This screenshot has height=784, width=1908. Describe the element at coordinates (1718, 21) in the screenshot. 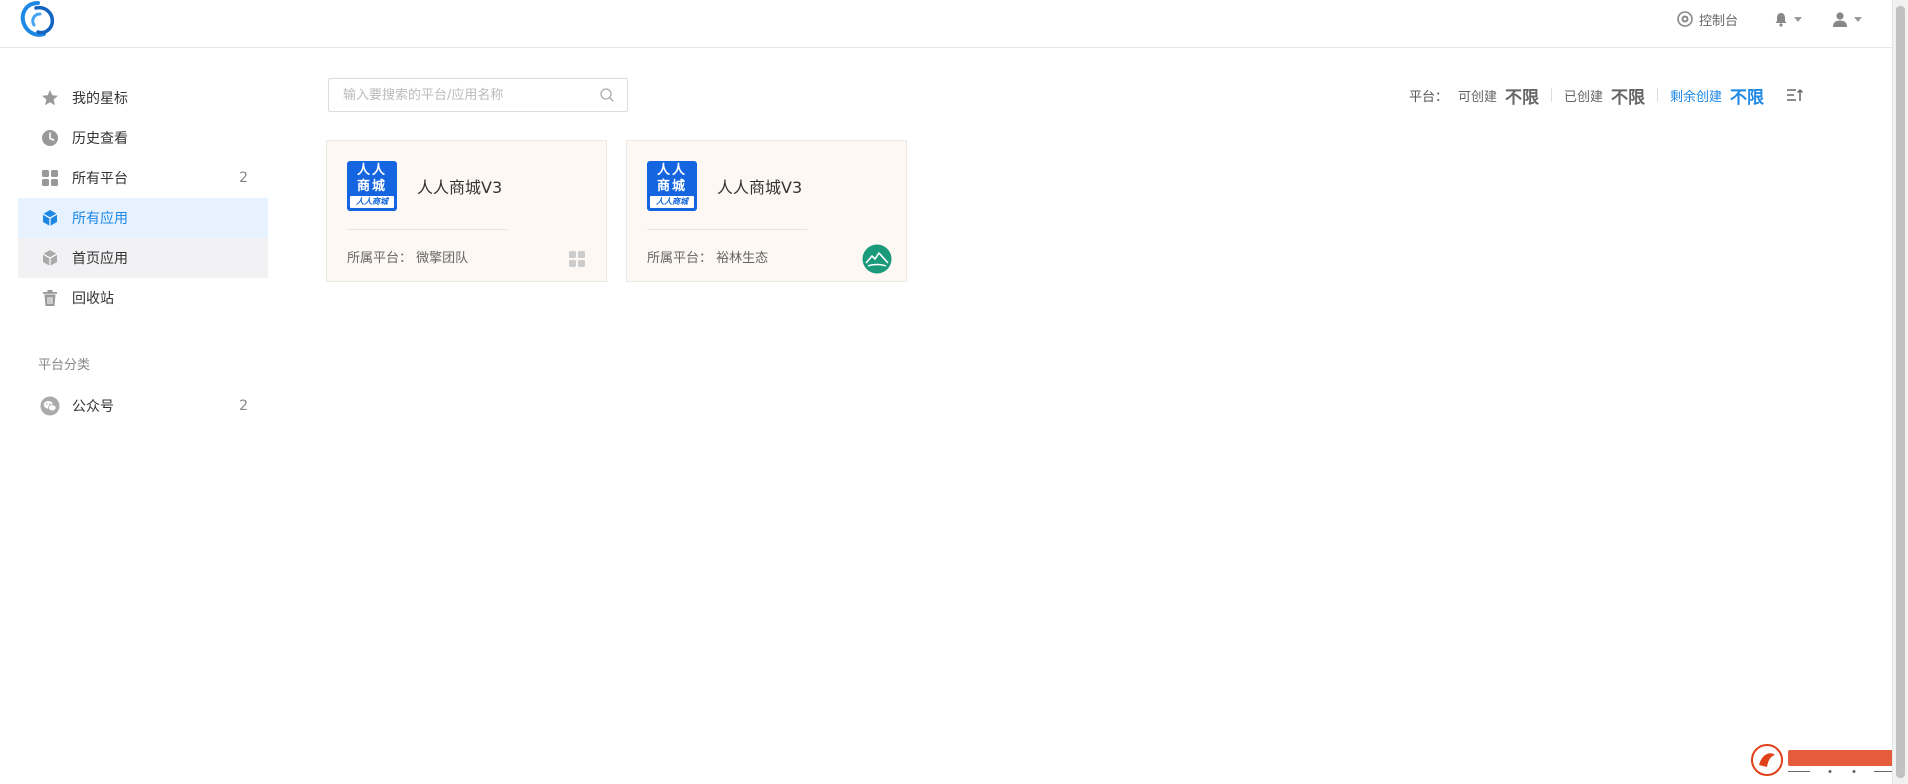

I see `console-label: 控制台` at that location.